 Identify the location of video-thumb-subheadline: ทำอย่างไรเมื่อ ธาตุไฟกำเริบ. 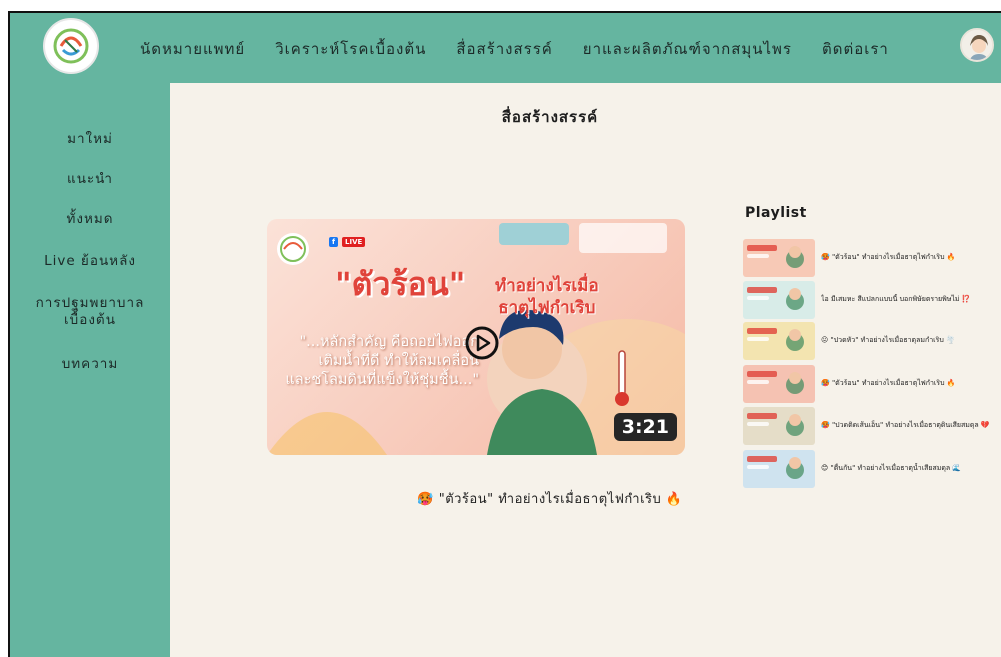
(547, 297).